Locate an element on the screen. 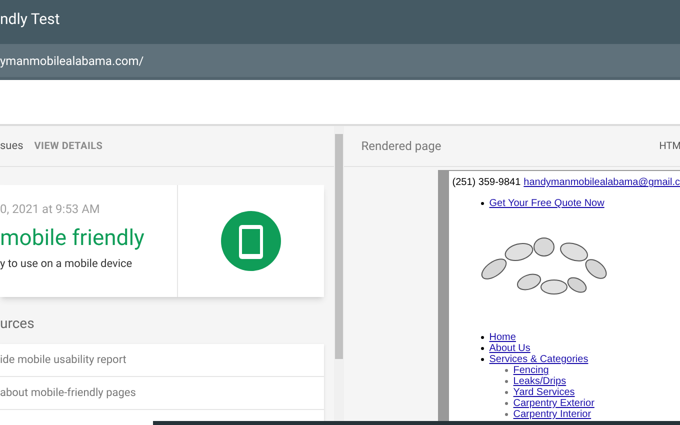 Image resolution: width=680 pixels, height=425 pixels. phone-icon is located at coordinates (251, 241).